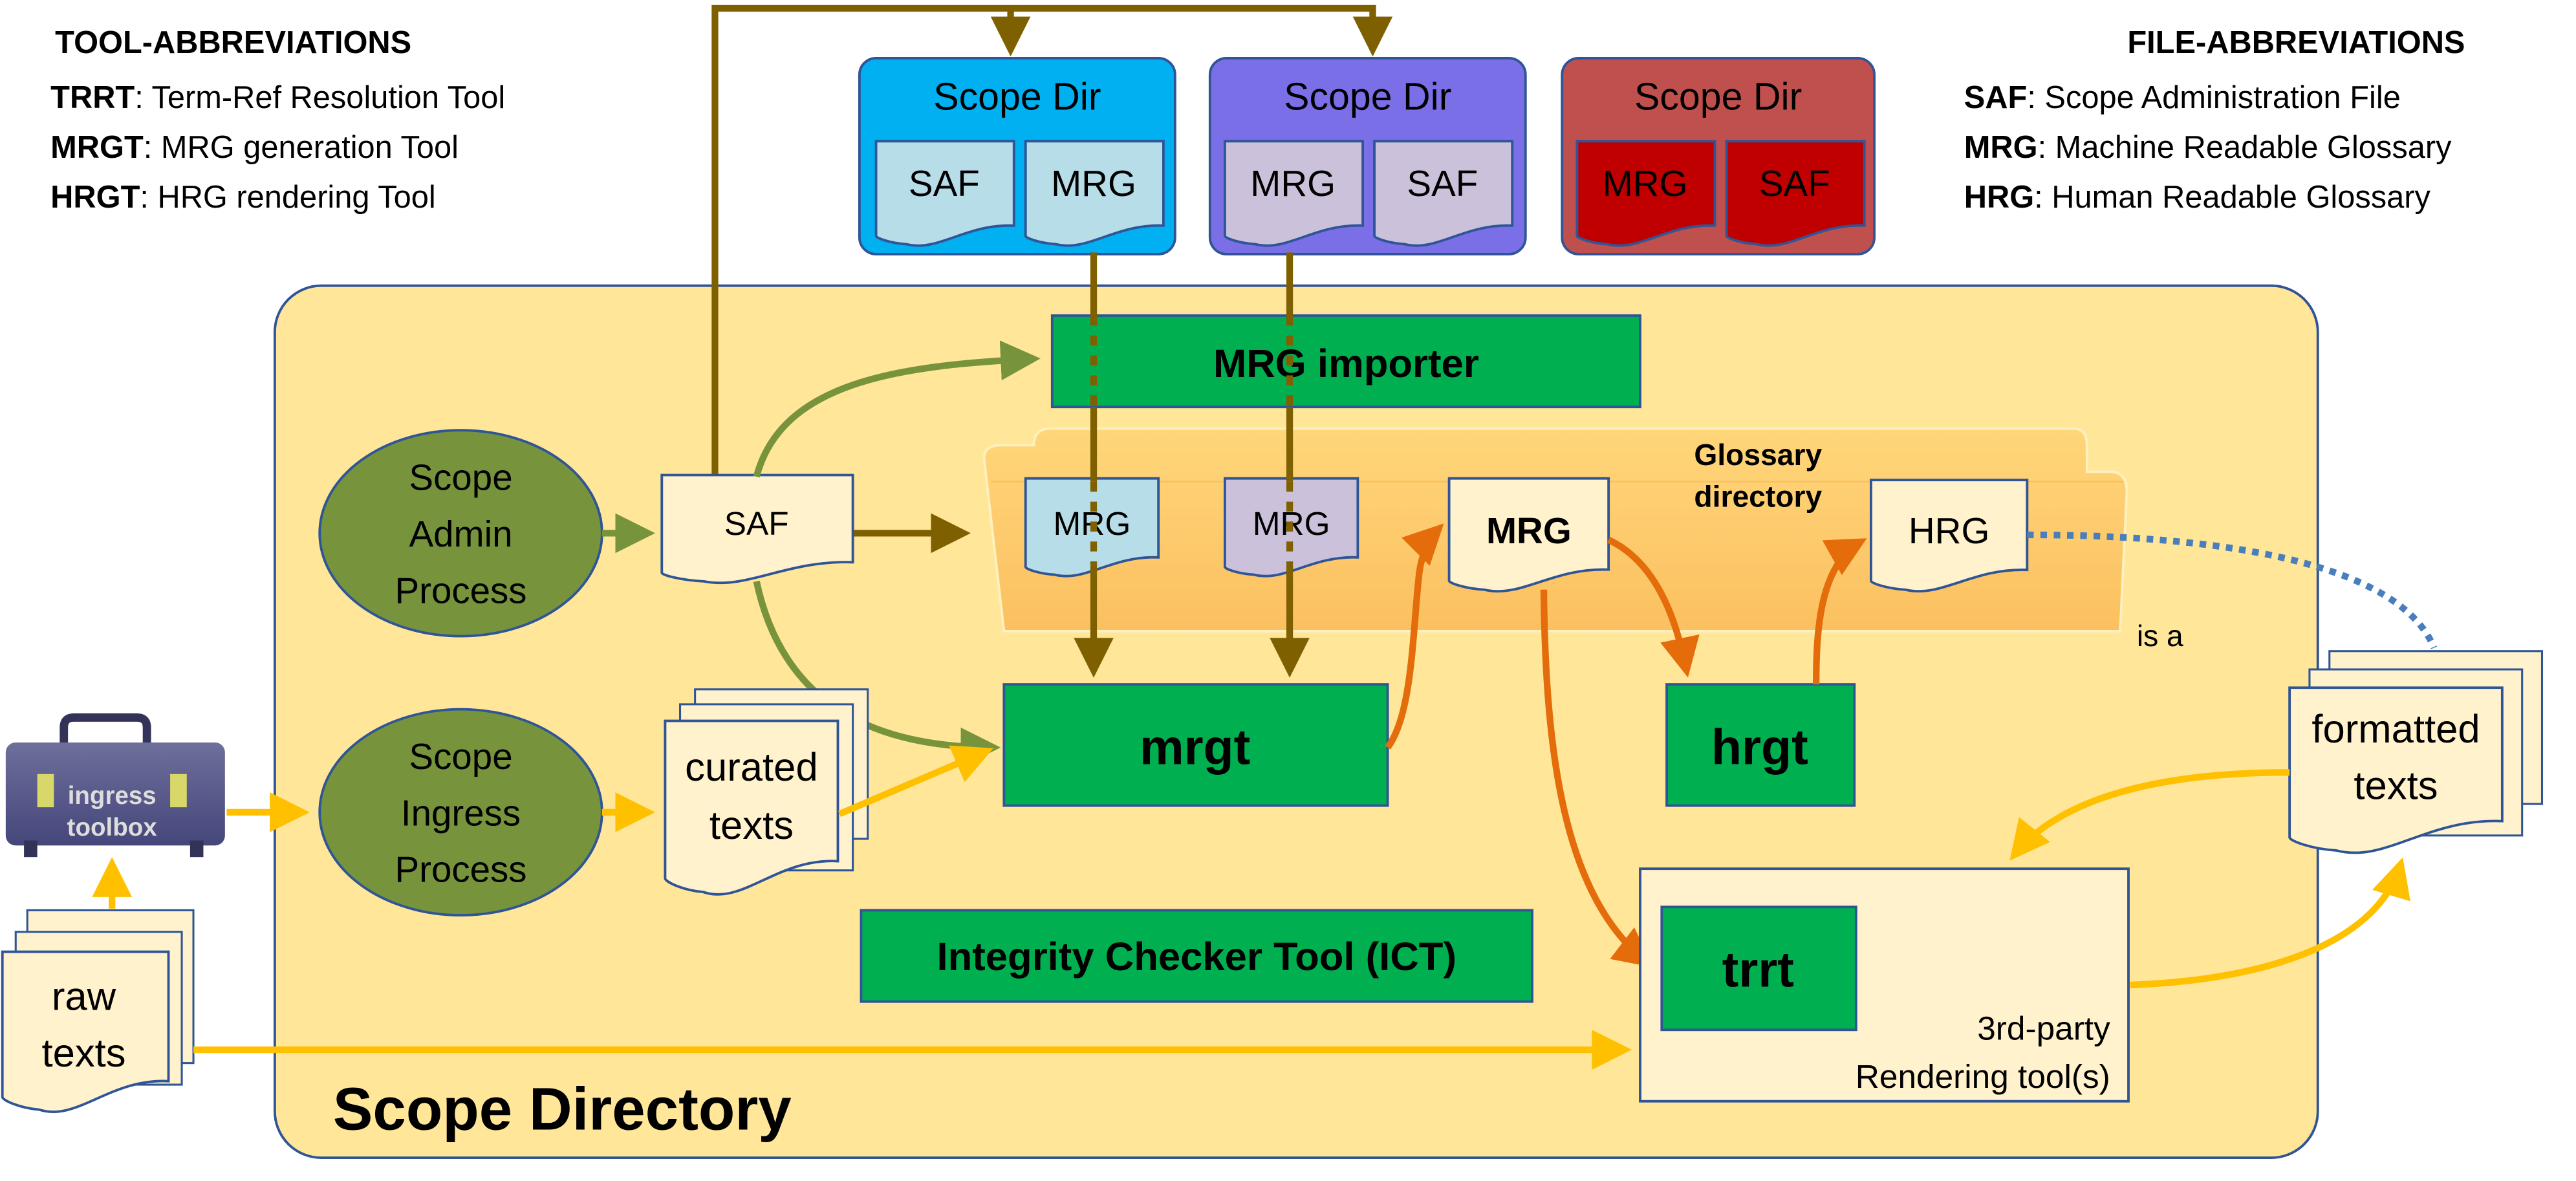 This screenshot has height=1181, width=2576. Describe the element at coordinates (277, 97) in the screenshot. I see `legend-item: TRRT: Term-Ref Resolution Tool` at that location.